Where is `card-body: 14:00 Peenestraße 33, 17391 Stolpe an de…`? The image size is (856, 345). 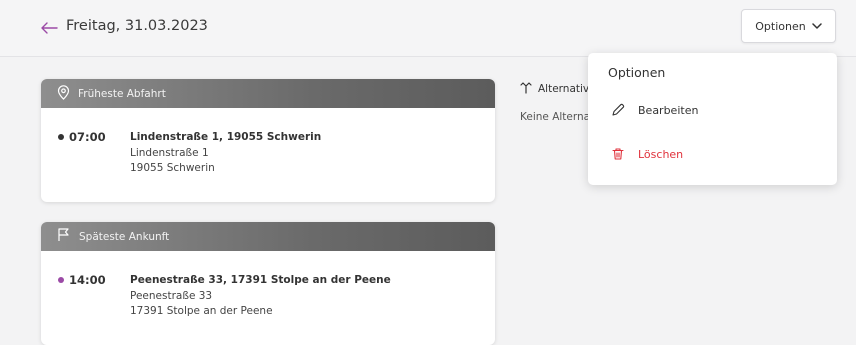 card-body: 14:00 Peenestraße 33, 17391 Stolpe an de… is located at coordinates (268, 298).